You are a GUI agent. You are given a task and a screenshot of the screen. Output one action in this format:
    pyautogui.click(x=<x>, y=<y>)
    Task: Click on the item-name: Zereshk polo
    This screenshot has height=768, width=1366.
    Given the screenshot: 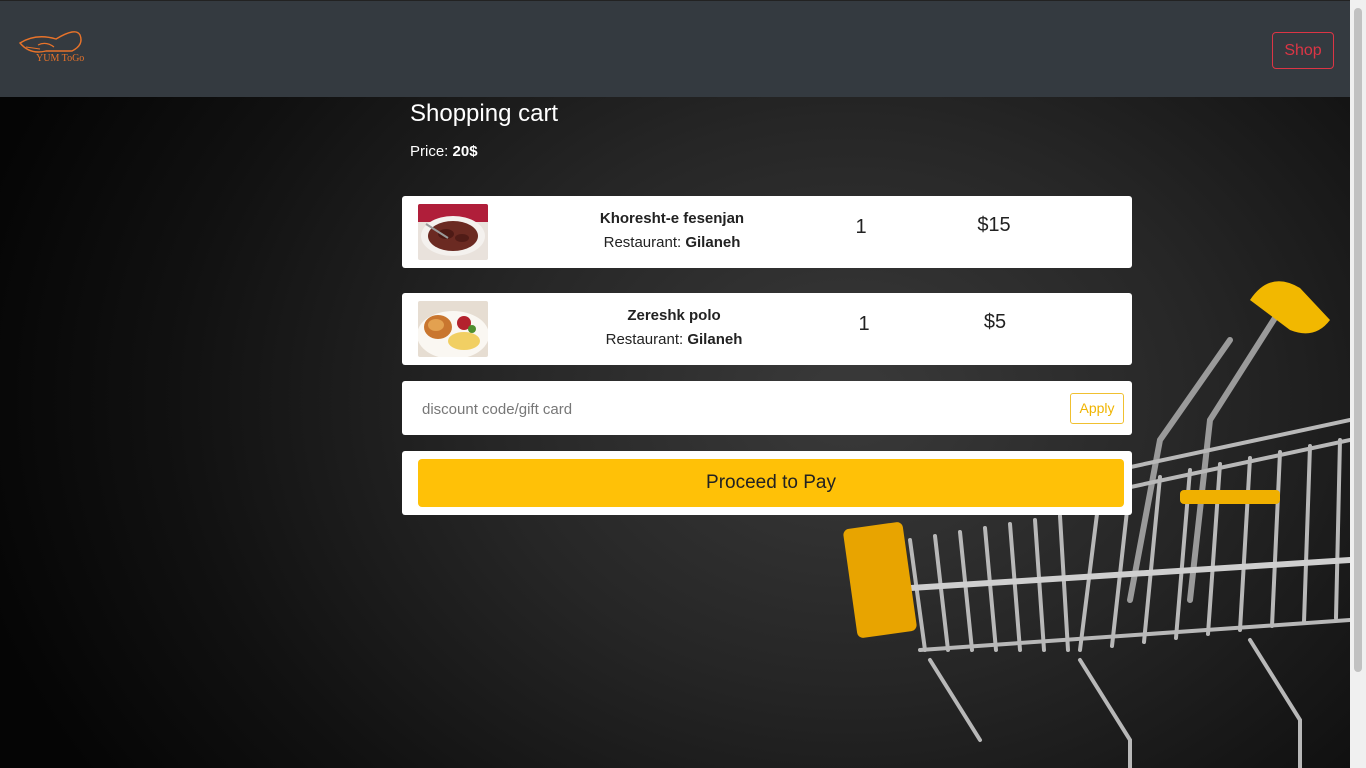 What is the action you would take?
    pyautogui.click(x=674, y=315)
    